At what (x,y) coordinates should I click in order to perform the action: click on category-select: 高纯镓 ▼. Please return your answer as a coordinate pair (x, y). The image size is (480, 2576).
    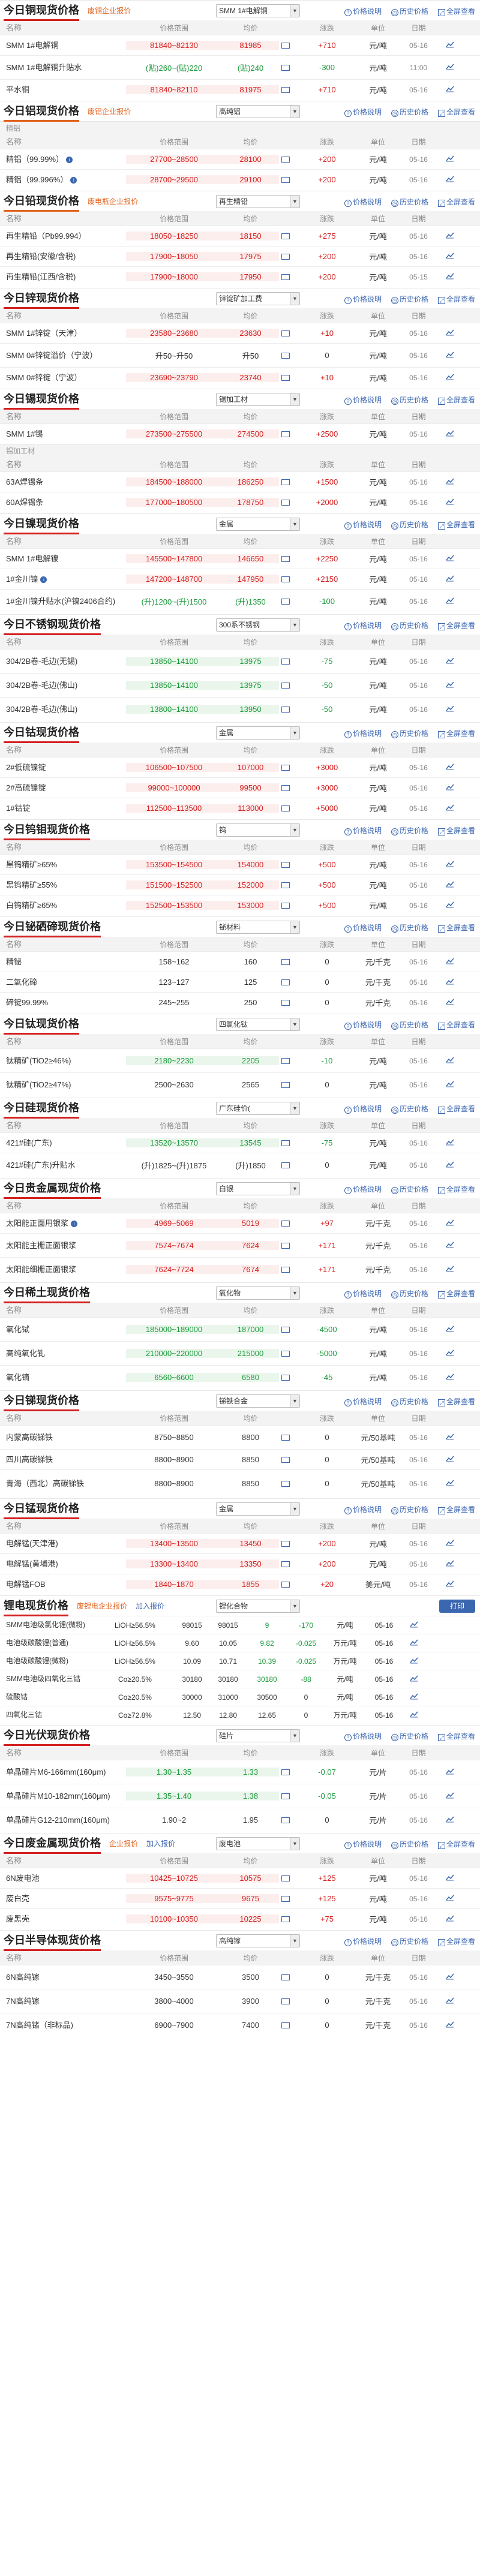
    Looking at the image, I should click on (258, 1941).